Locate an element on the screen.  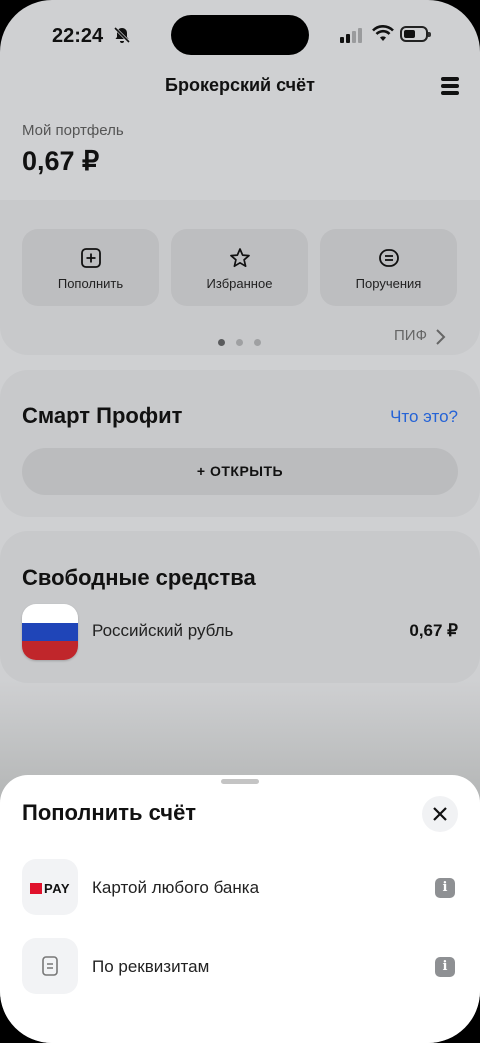
favorites-action-label: Избранное is located at coordinates (239, 283).